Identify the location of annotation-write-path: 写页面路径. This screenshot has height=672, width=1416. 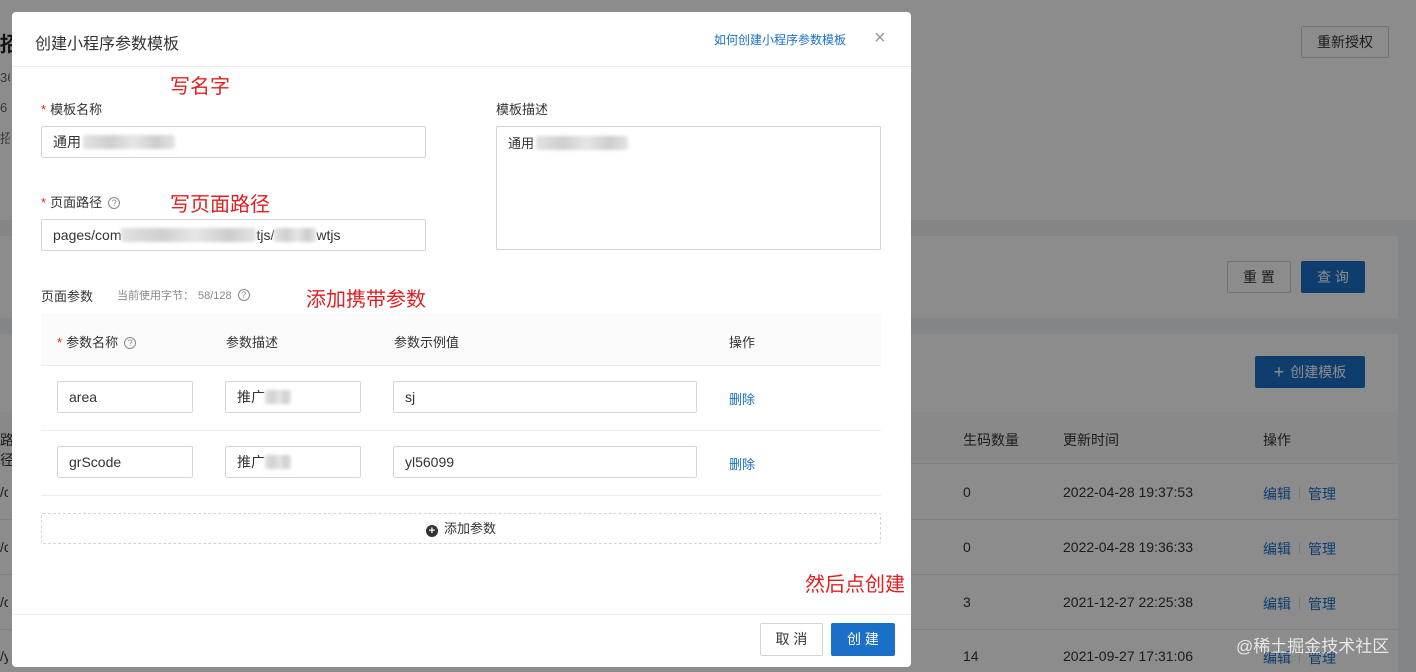
(220, 205).